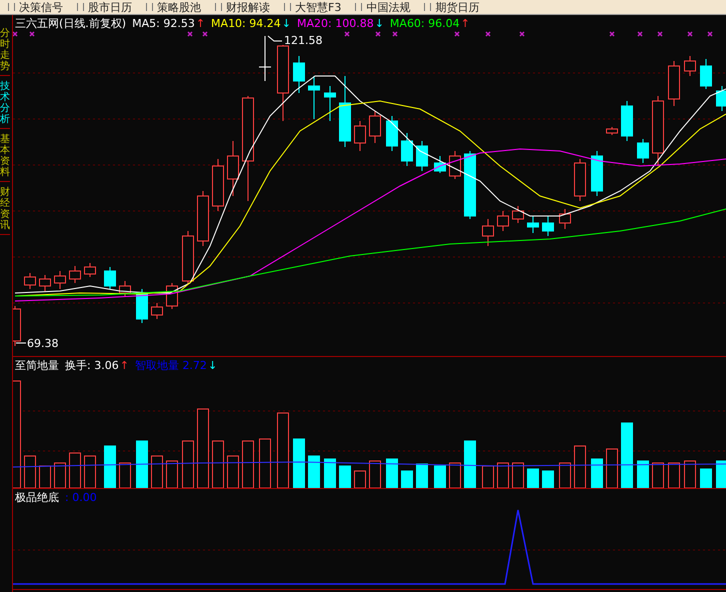  Describe the element at coordinates (425, 23) in the screenshot. I see `indicator-value: MA60: 96.04` at that location.